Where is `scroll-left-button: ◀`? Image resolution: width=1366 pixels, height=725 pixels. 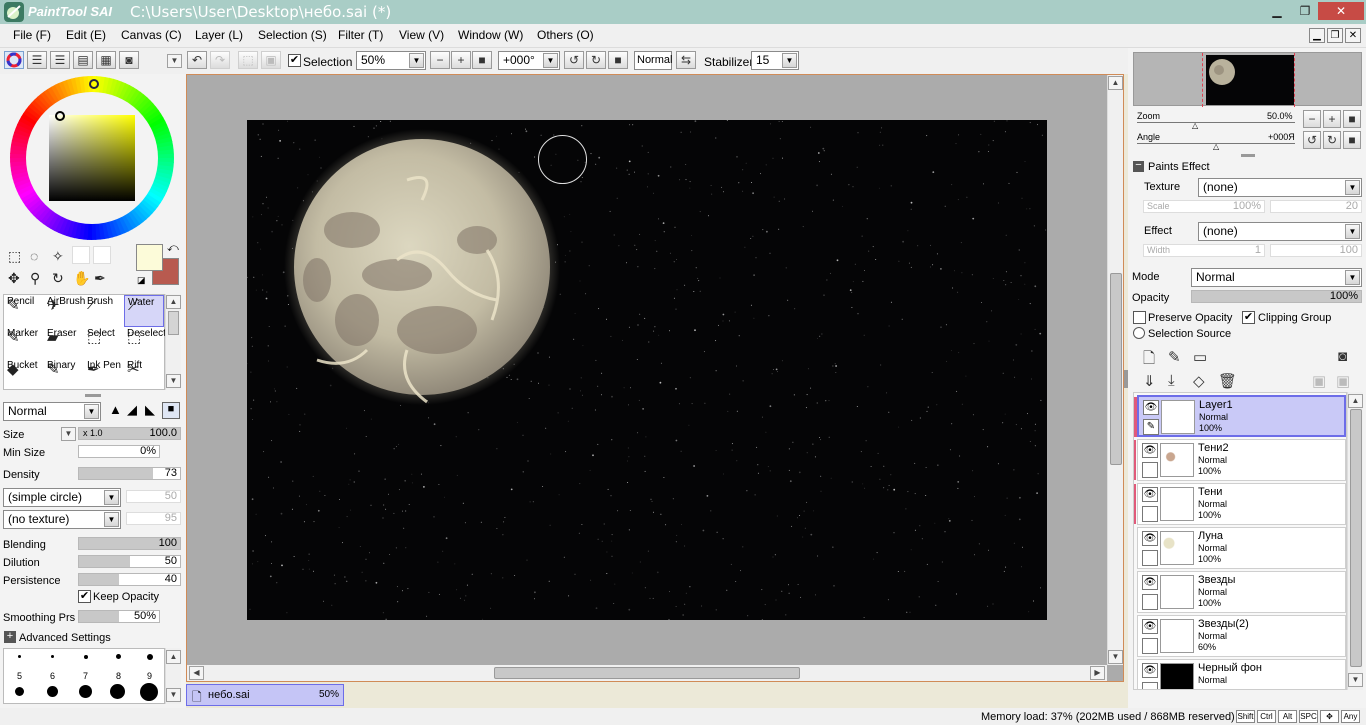 scroll-left-button: ◀ is located at coordinates (196, 673).